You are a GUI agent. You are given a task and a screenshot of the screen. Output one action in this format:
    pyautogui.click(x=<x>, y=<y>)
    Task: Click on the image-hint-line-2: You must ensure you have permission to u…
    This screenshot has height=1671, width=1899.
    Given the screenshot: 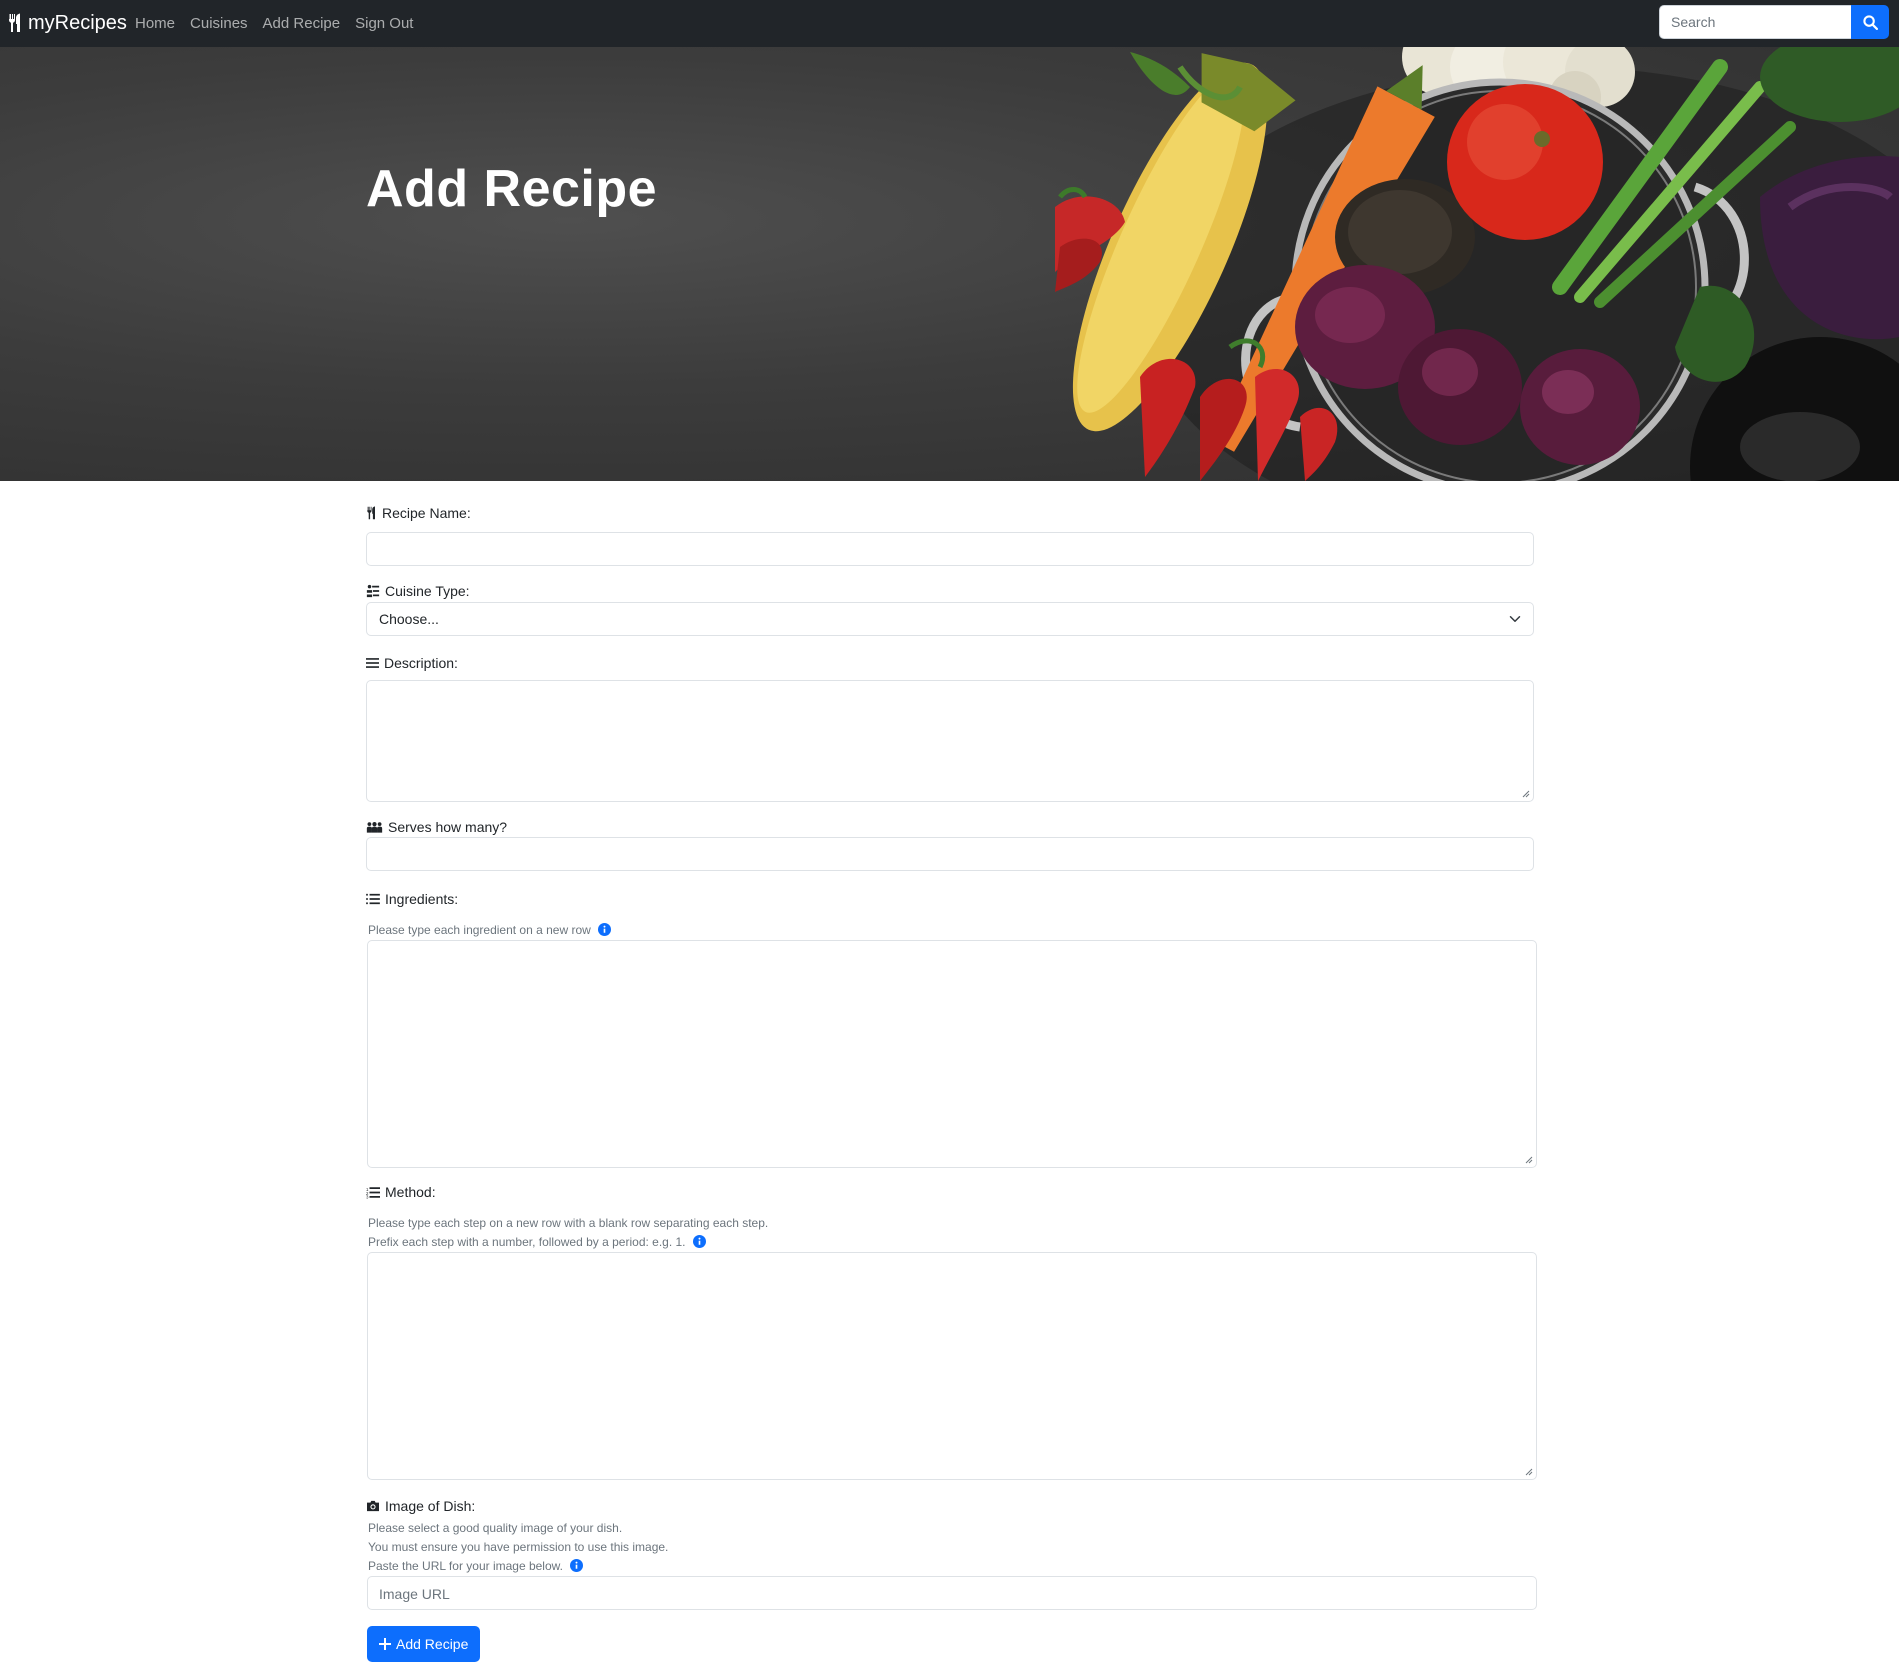 What is the action you would take?
    pyautogui.click(x=518, y=1547)
    